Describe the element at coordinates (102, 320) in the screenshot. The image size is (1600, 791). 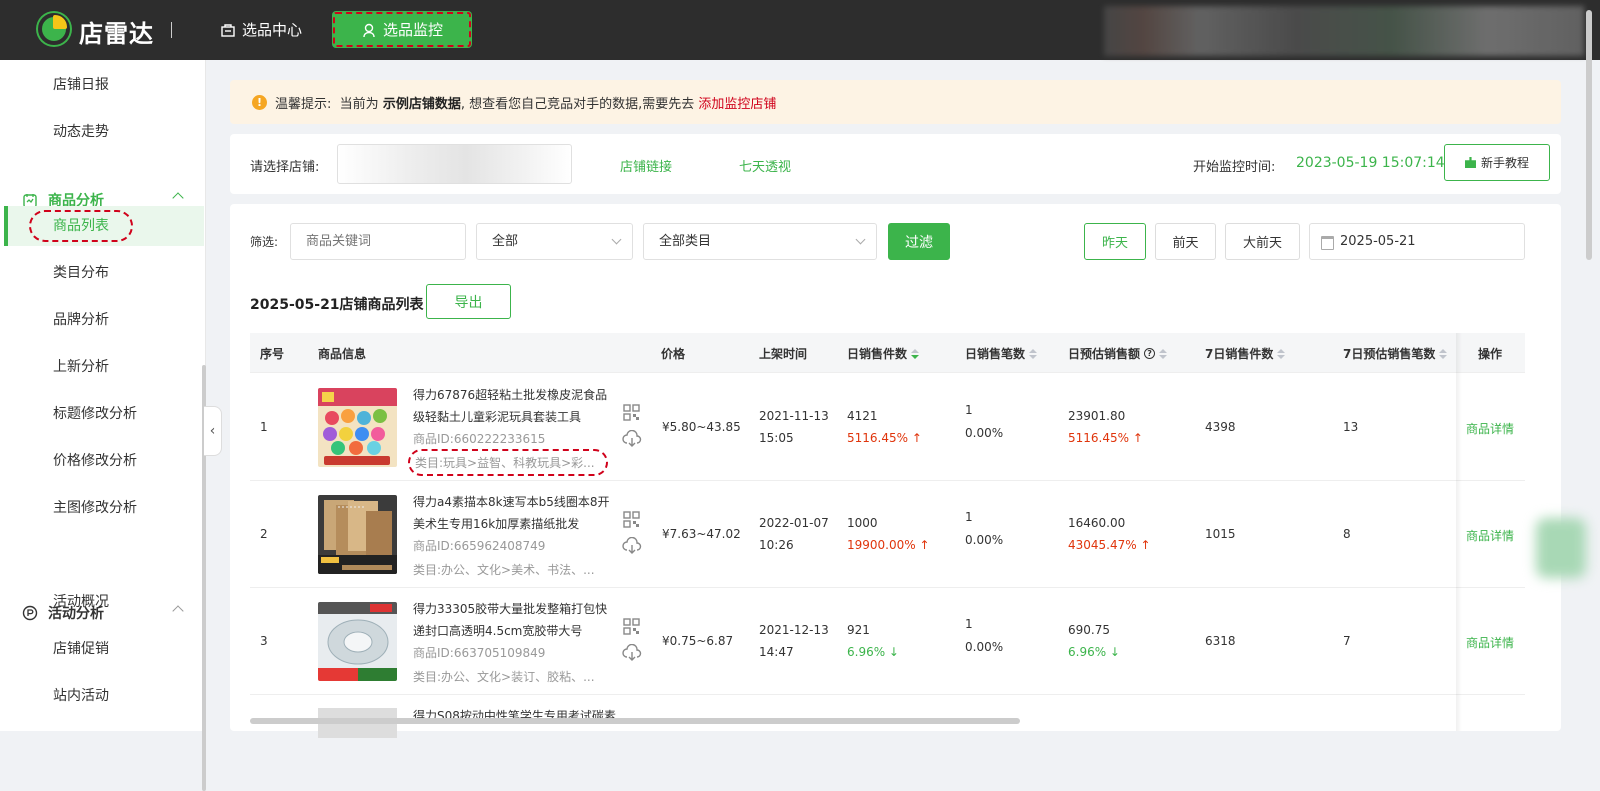
I see `sidebar-item-brand: 品牌分析` at that location.